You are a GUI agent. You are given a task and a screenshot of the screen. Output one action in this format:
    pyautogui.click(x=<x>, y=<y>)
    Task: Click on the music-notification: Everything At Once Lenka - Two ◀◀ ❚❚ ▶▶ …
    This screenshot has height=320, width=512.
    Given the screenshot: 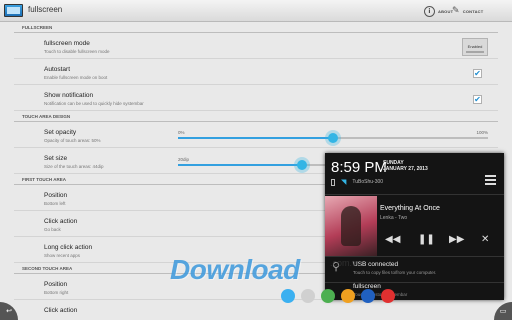 What is the action you would take?
    pyautogui.click(x=414, y=226)
    